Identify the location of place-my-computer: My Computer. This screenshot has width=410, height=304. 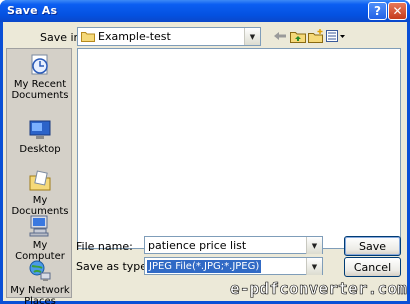
(40, 238).